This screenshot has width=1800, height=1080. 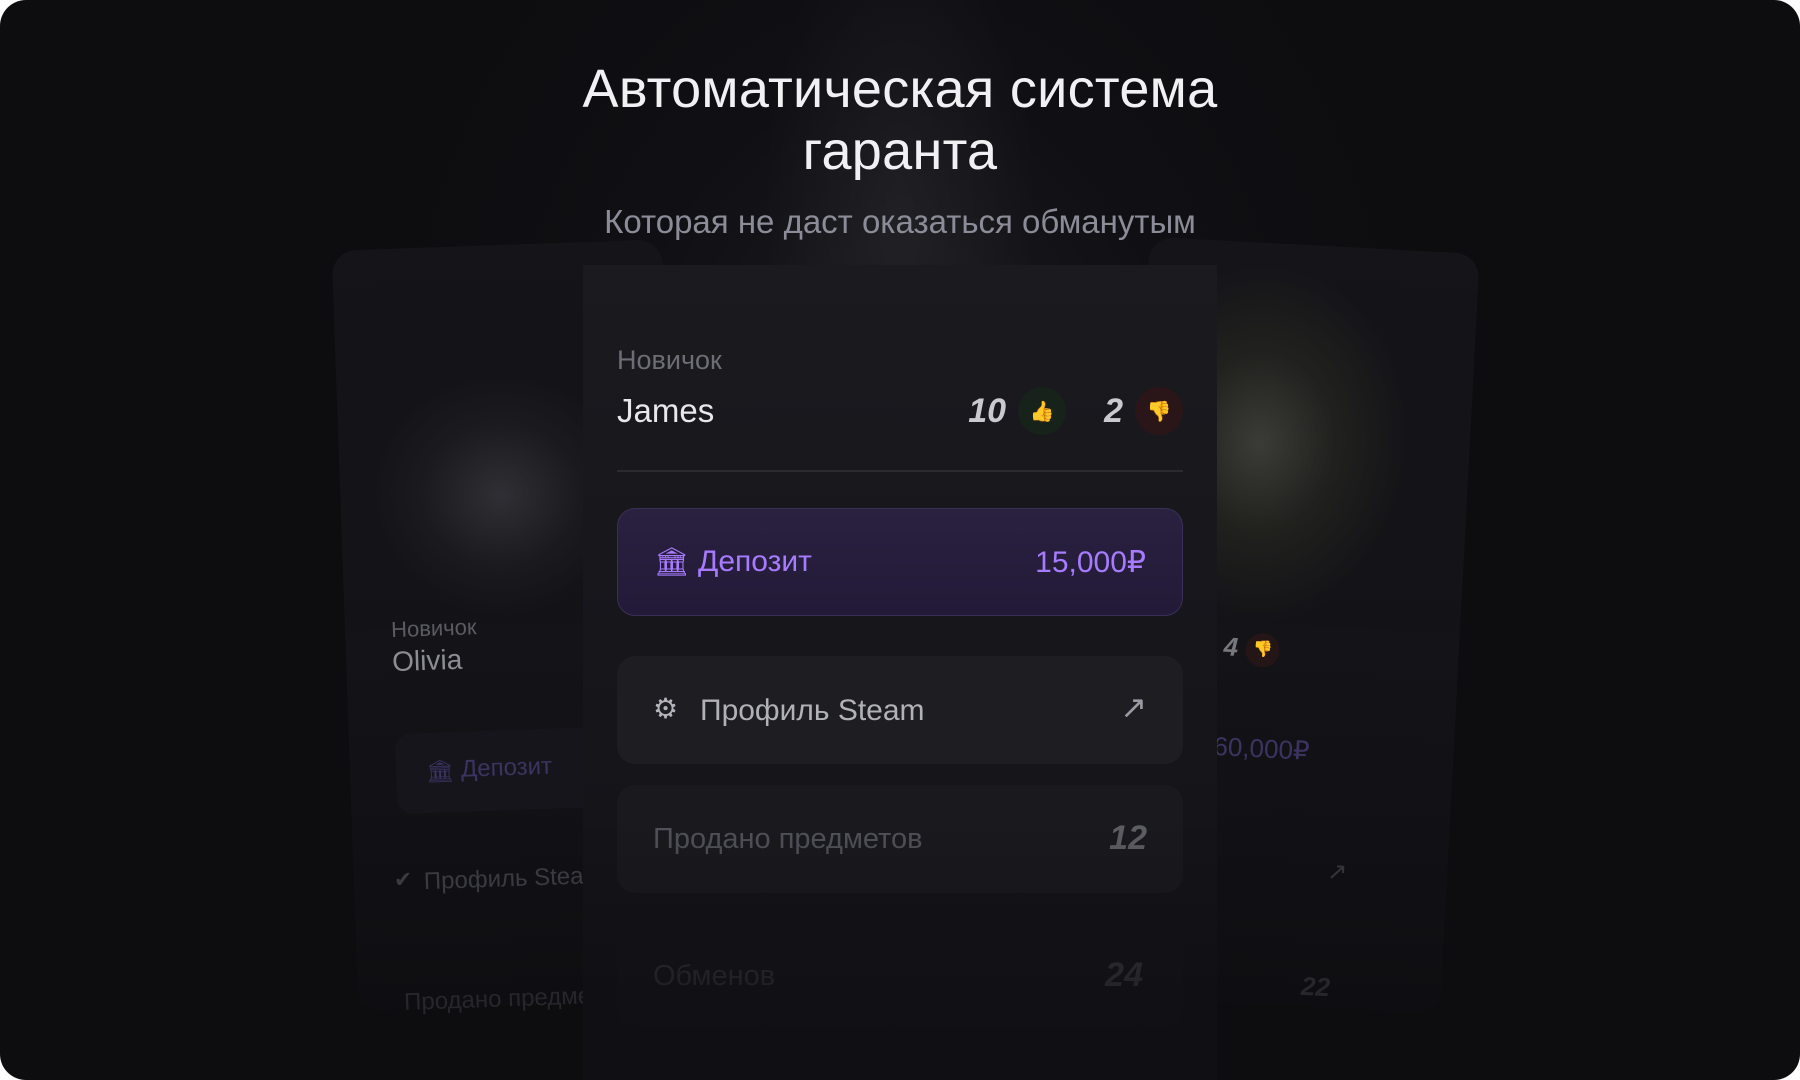 What do you see at coordinates (900, 974) in the screenshot?
I see `trades-row: Обменов 24` at bounding box center [900, 974].